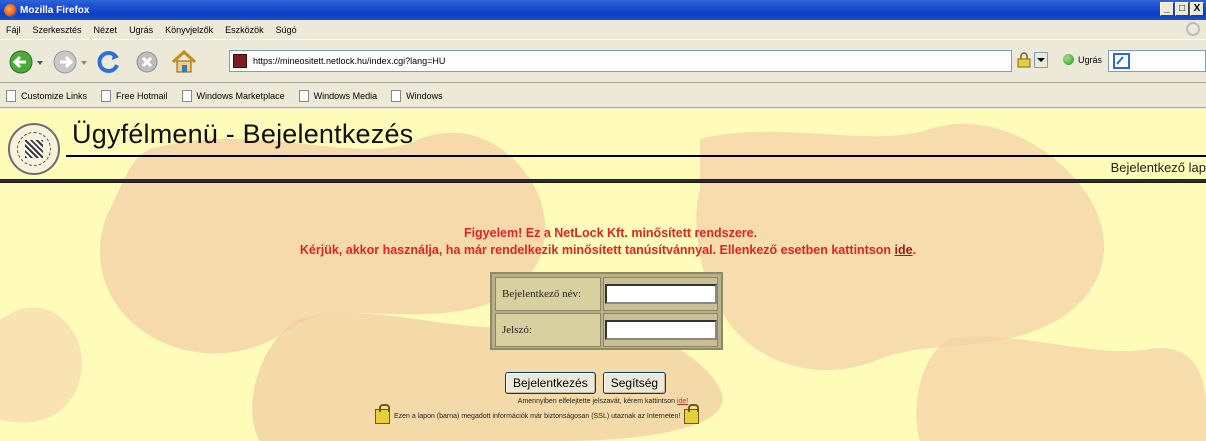 The width and height of the screenshot is (1206, 441). Describe the element at coordinates (634, 383) in the screenshot. I see `help-button: Segítség` at that location.